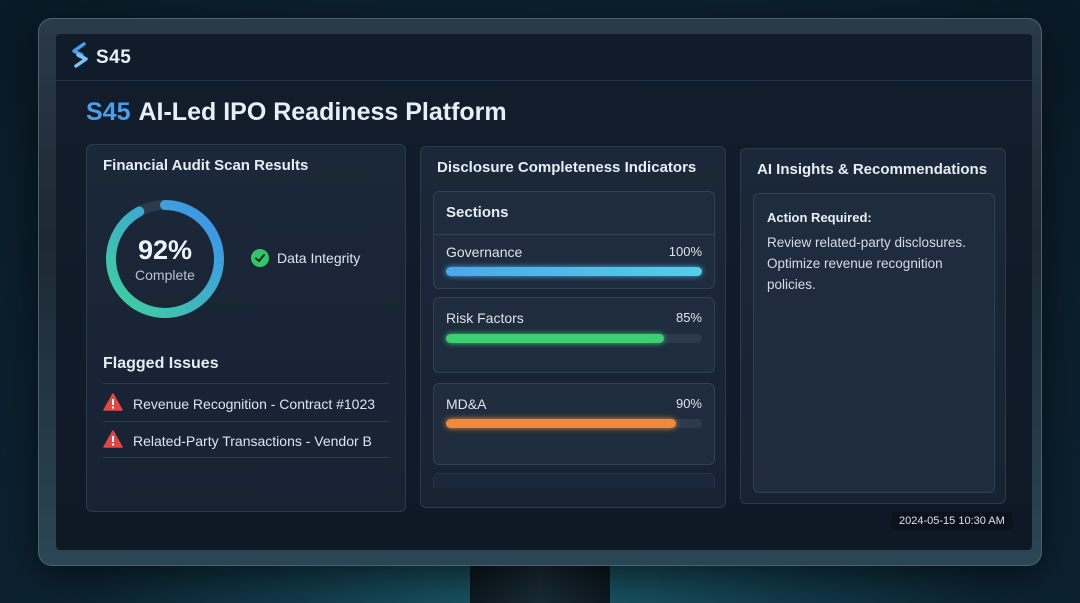  What do you see at coordinates (319, 258) in the screenshot?
I see `data-integrity-label: Data Integrity` at bounding box center [319, 258].